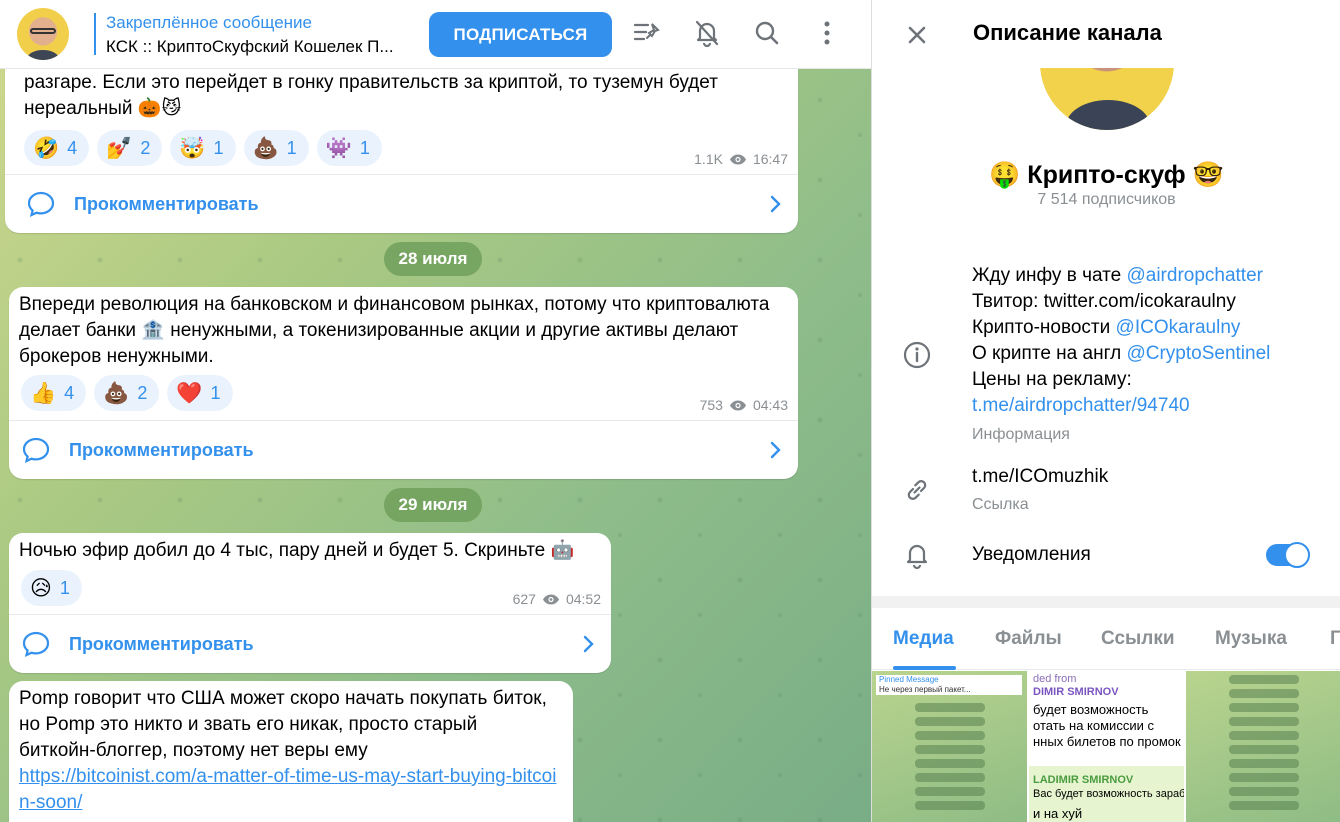 The image size is (1340, 822). What do you see at coordinates (744, 405) in the screenshot?
I see `message-meta: 753 04:43` at bounding box center [744, 405].